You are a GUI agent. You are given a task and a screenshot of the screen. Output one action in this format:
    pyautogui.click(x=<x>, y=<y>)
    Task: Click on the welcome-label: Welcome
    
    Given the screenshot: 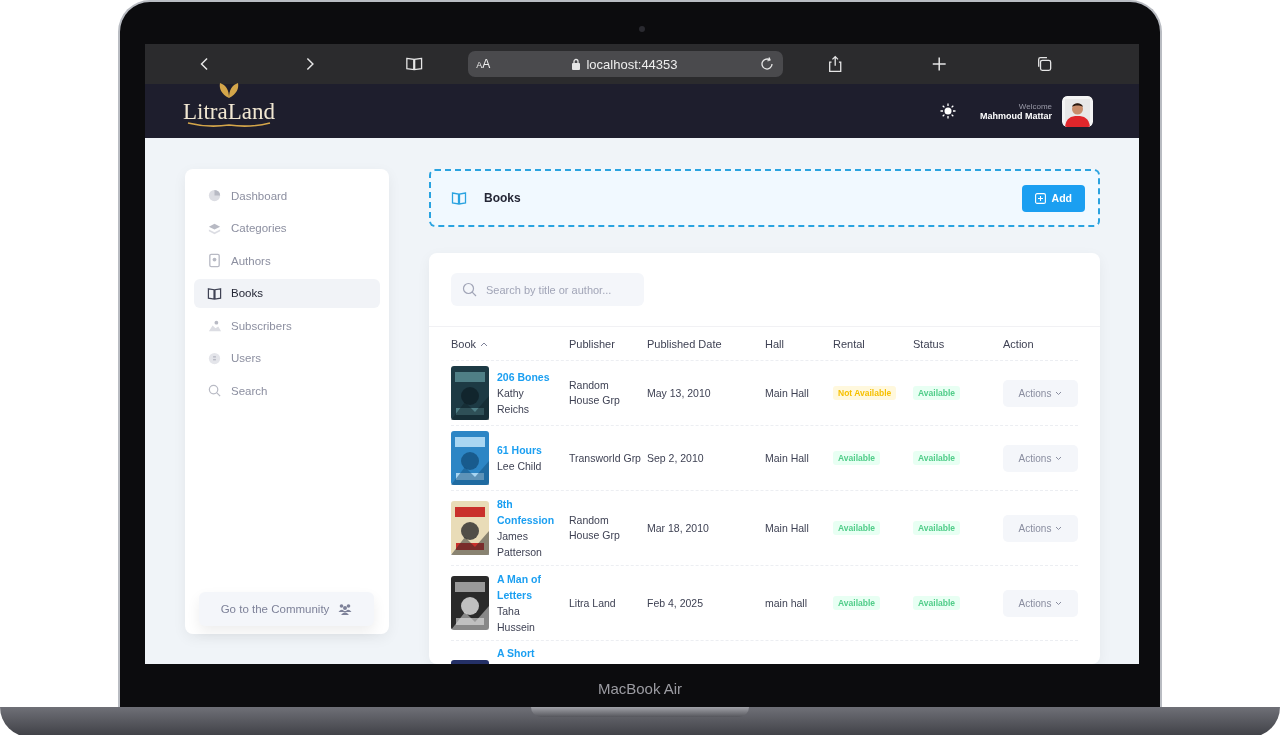 What is the action you would take?
    pyautogui.click(x=1035, y=106)
    